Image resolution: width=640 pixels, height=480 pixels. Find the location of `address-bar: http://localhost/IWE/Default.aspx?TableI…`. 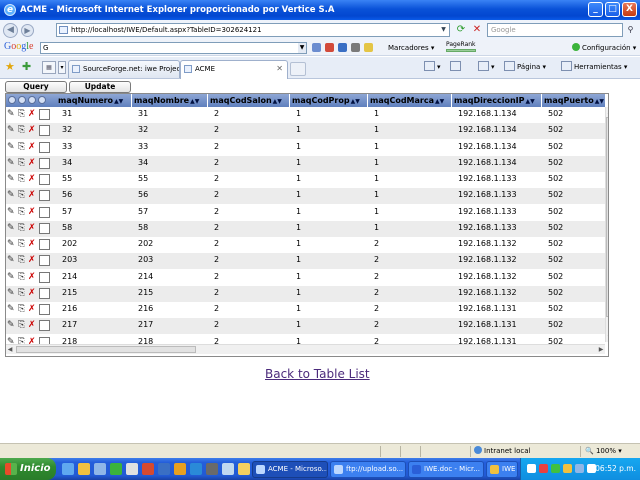

address-bar: http://localhost/IWE/Default.aspx?TableI… is located at coordinates (253, 30).